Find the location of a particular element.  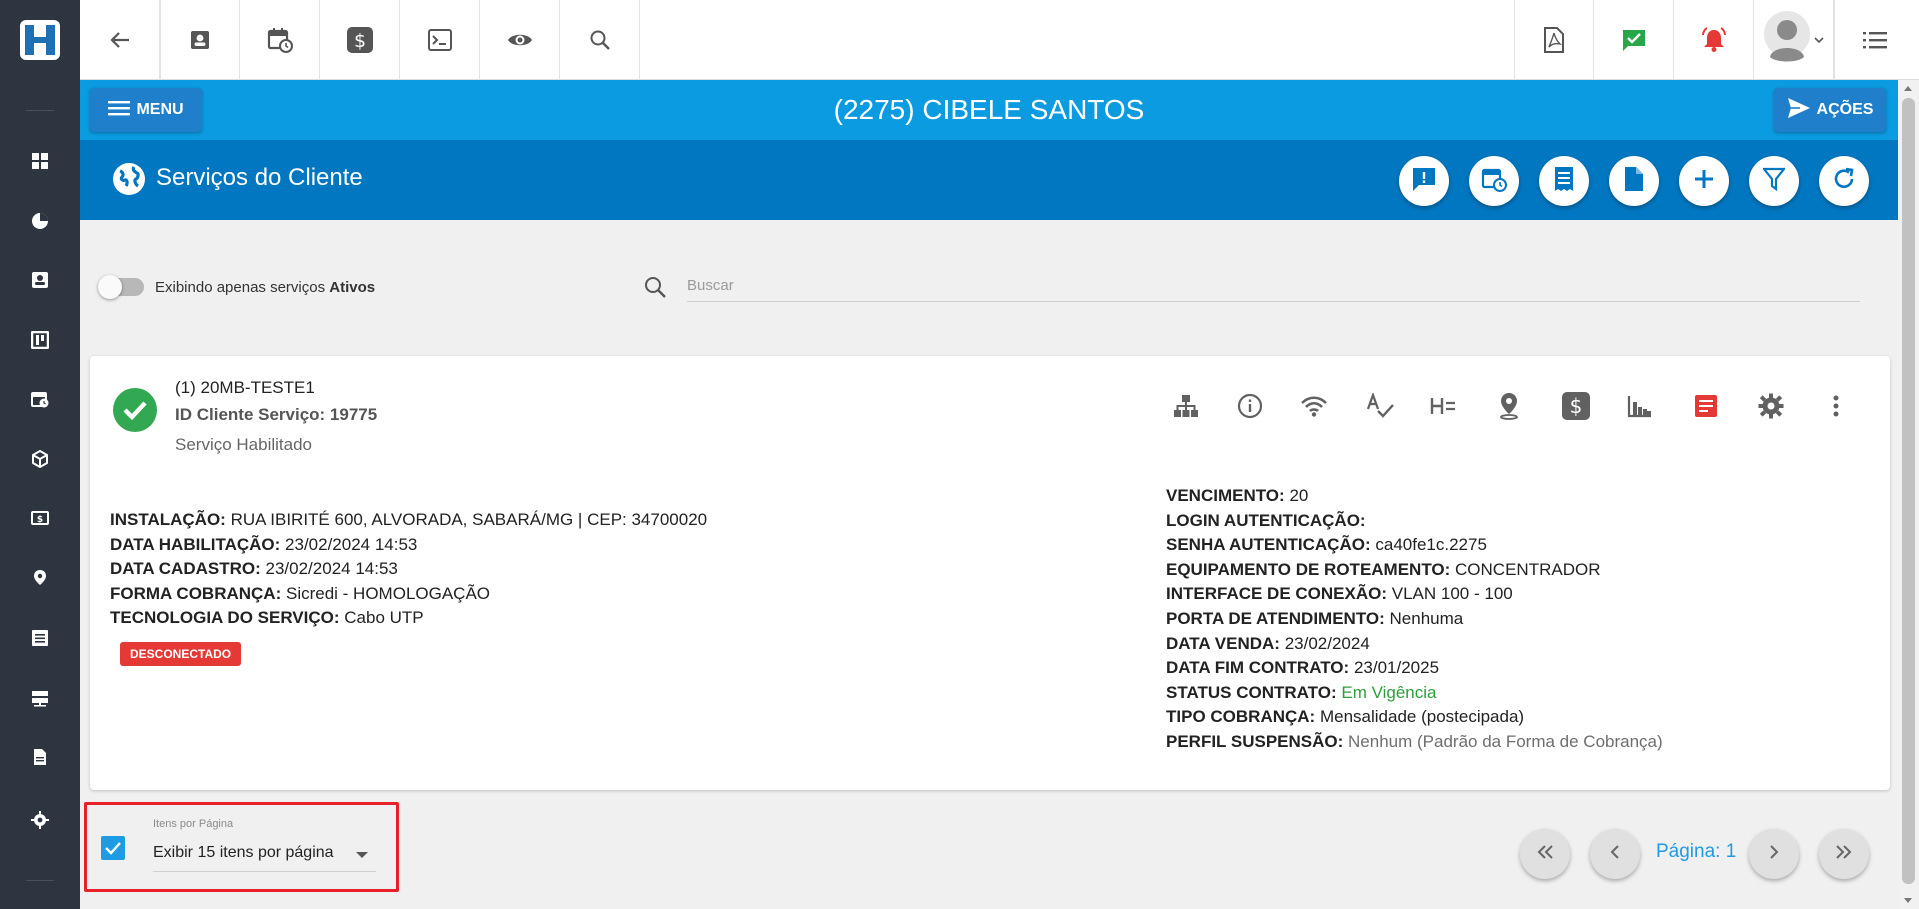

alert-message-icon is located at coordinates (1424, 181).